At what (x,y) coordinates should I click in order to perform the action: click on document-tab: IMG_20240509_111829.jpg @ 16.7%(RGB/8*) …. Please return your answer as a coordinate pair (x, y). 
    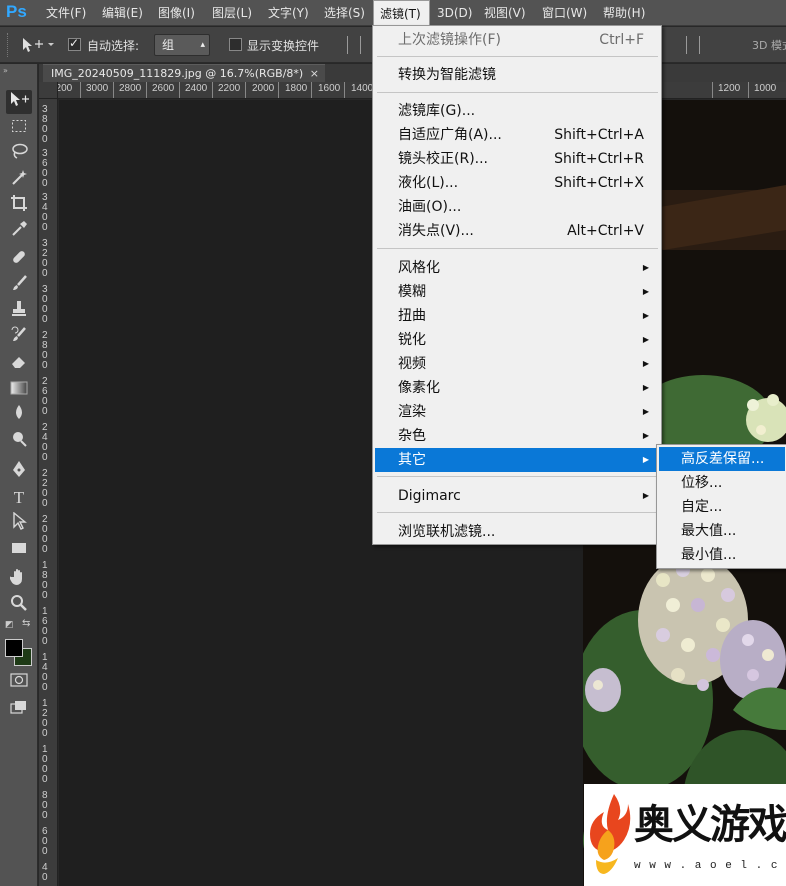
    Looking at the image, I should click on (184, 73).